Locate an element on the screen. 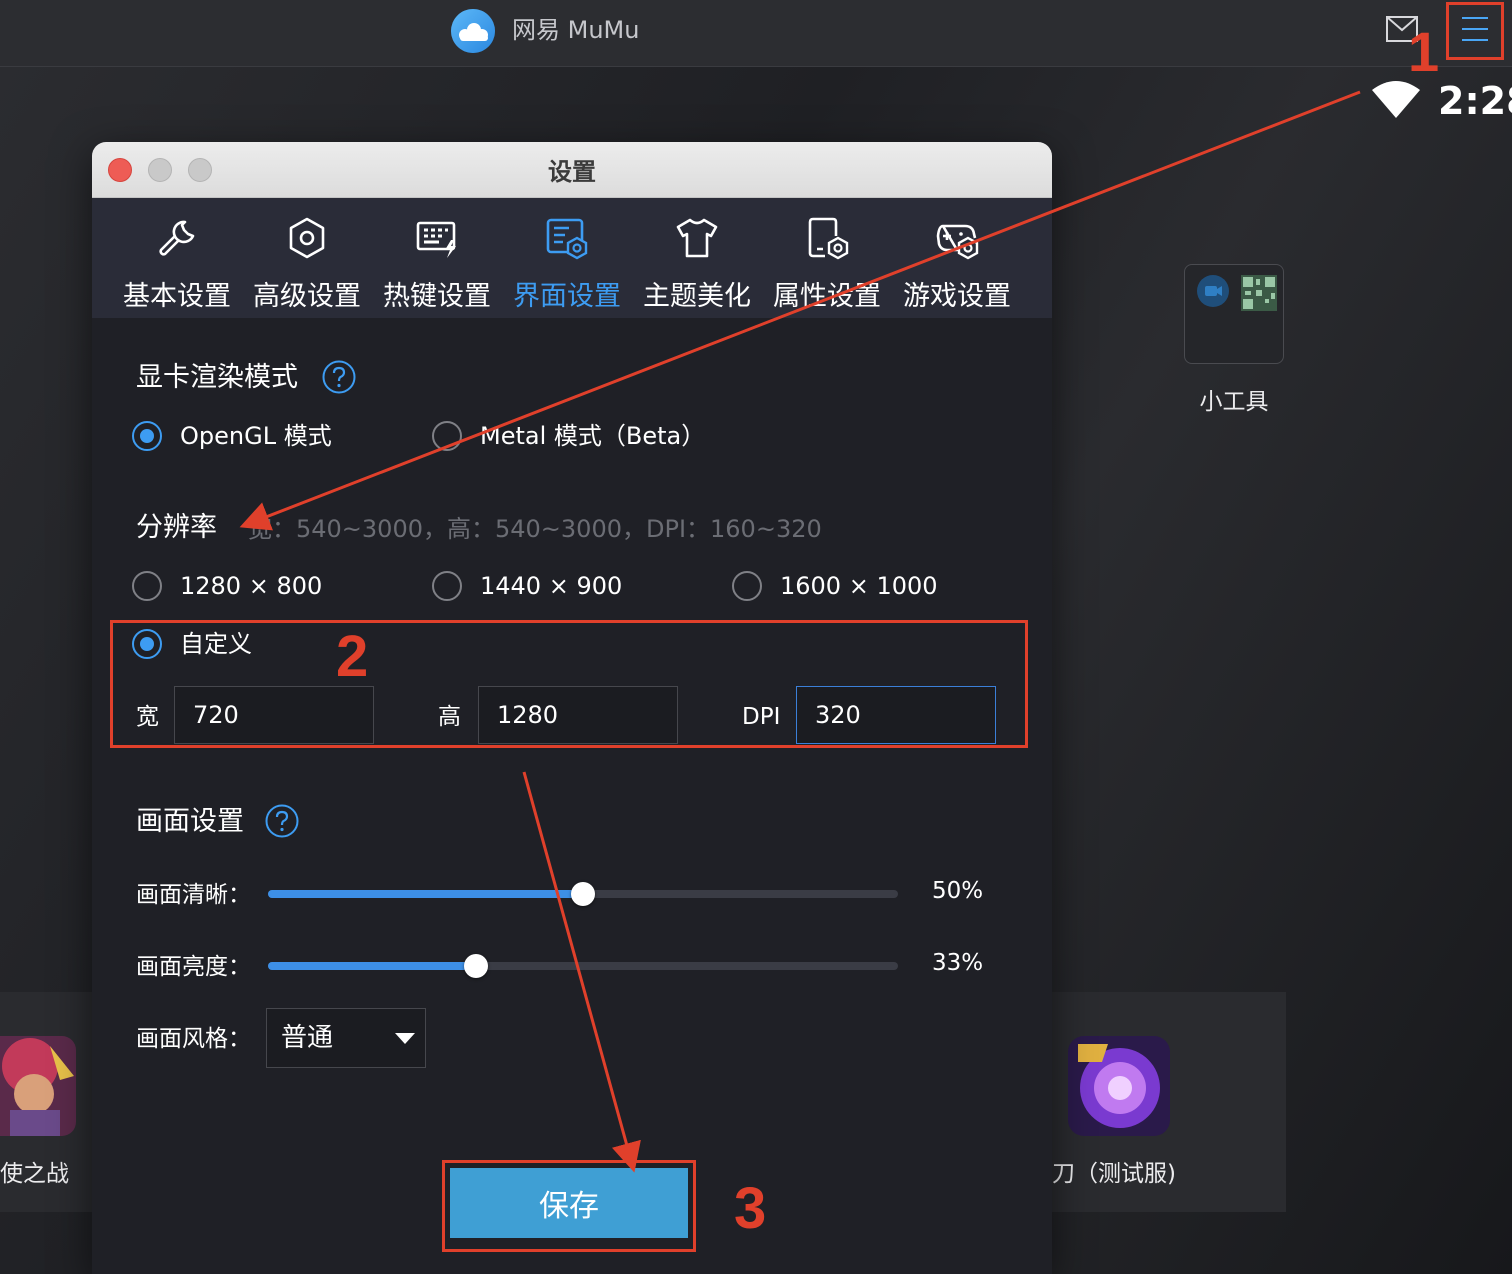 The image size is (1512, 1274). custom-resolution-radio is located at coordinates (147, 644).